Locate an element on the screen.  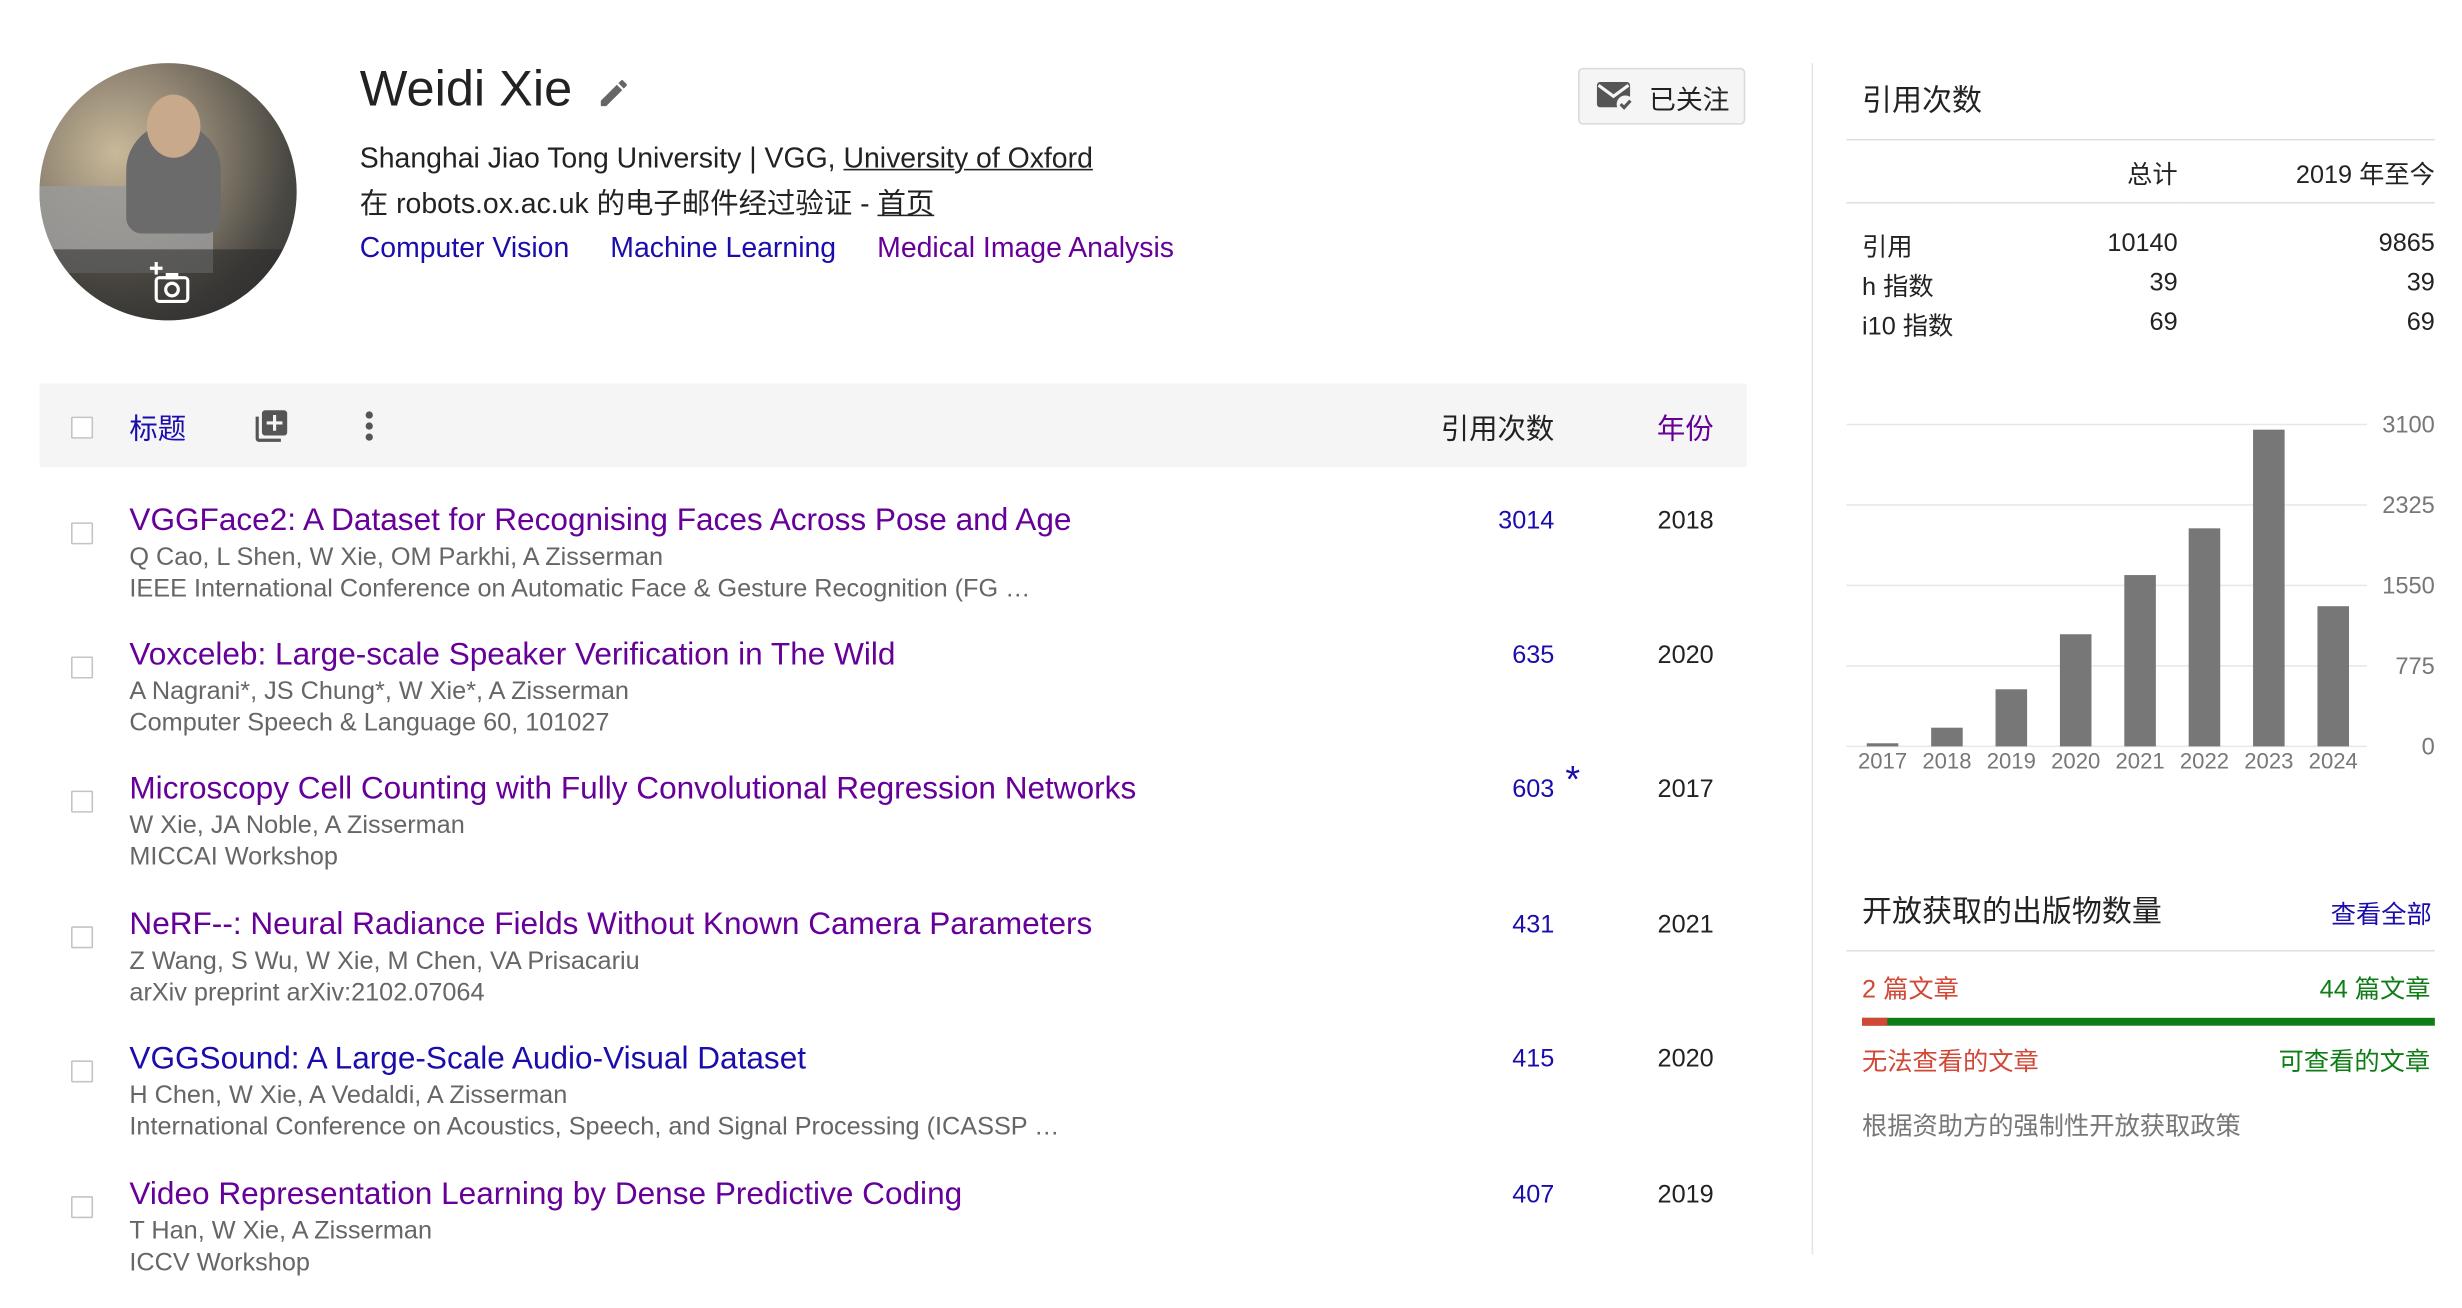
sort-by-year: 年份 is located at coordinates (1685, 427).